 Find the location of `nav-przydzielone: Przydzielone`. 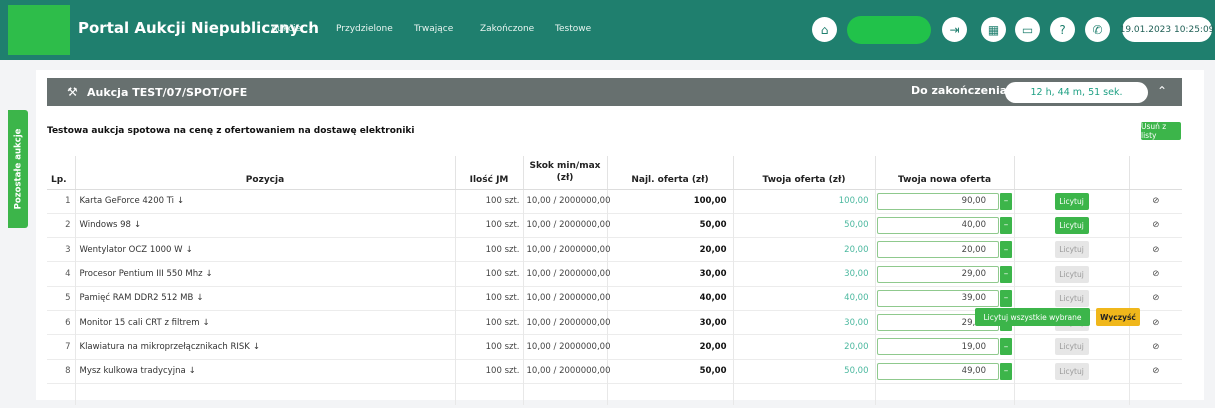

nav-przydzielone: Przydzielone is located at coordinates (364, 29).